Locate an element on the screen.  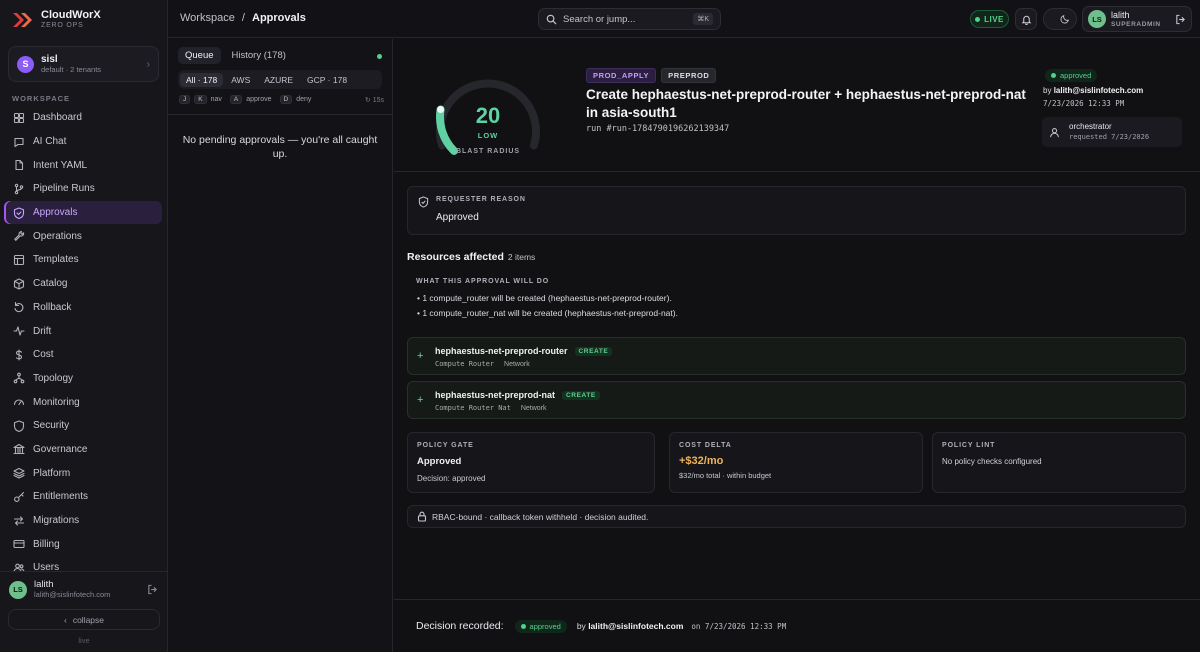
cost-delta-sub: $32/mo total · within budget is located at coordinates (725, 475).